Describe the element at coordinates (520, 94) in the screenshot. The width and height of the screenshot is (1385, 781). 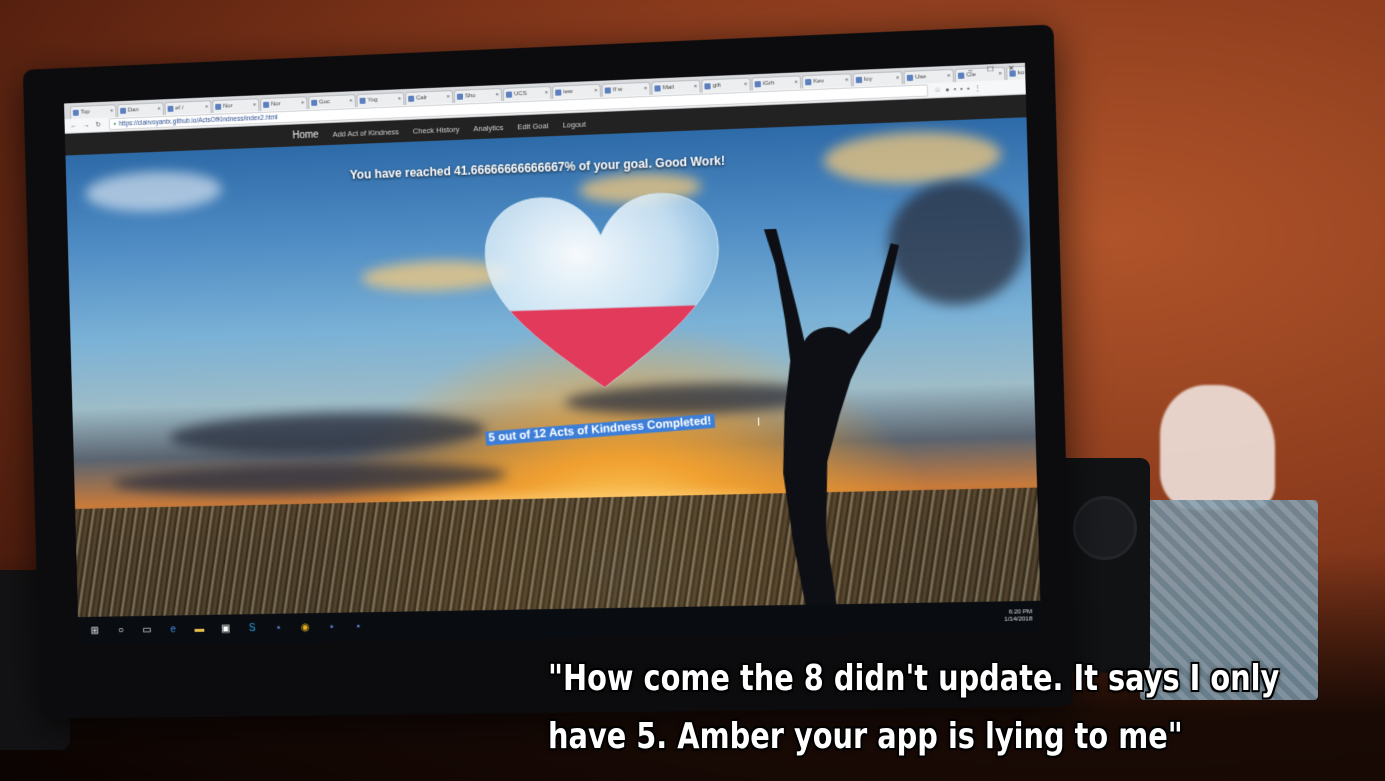
I see `tab-label: UCS` at that location.